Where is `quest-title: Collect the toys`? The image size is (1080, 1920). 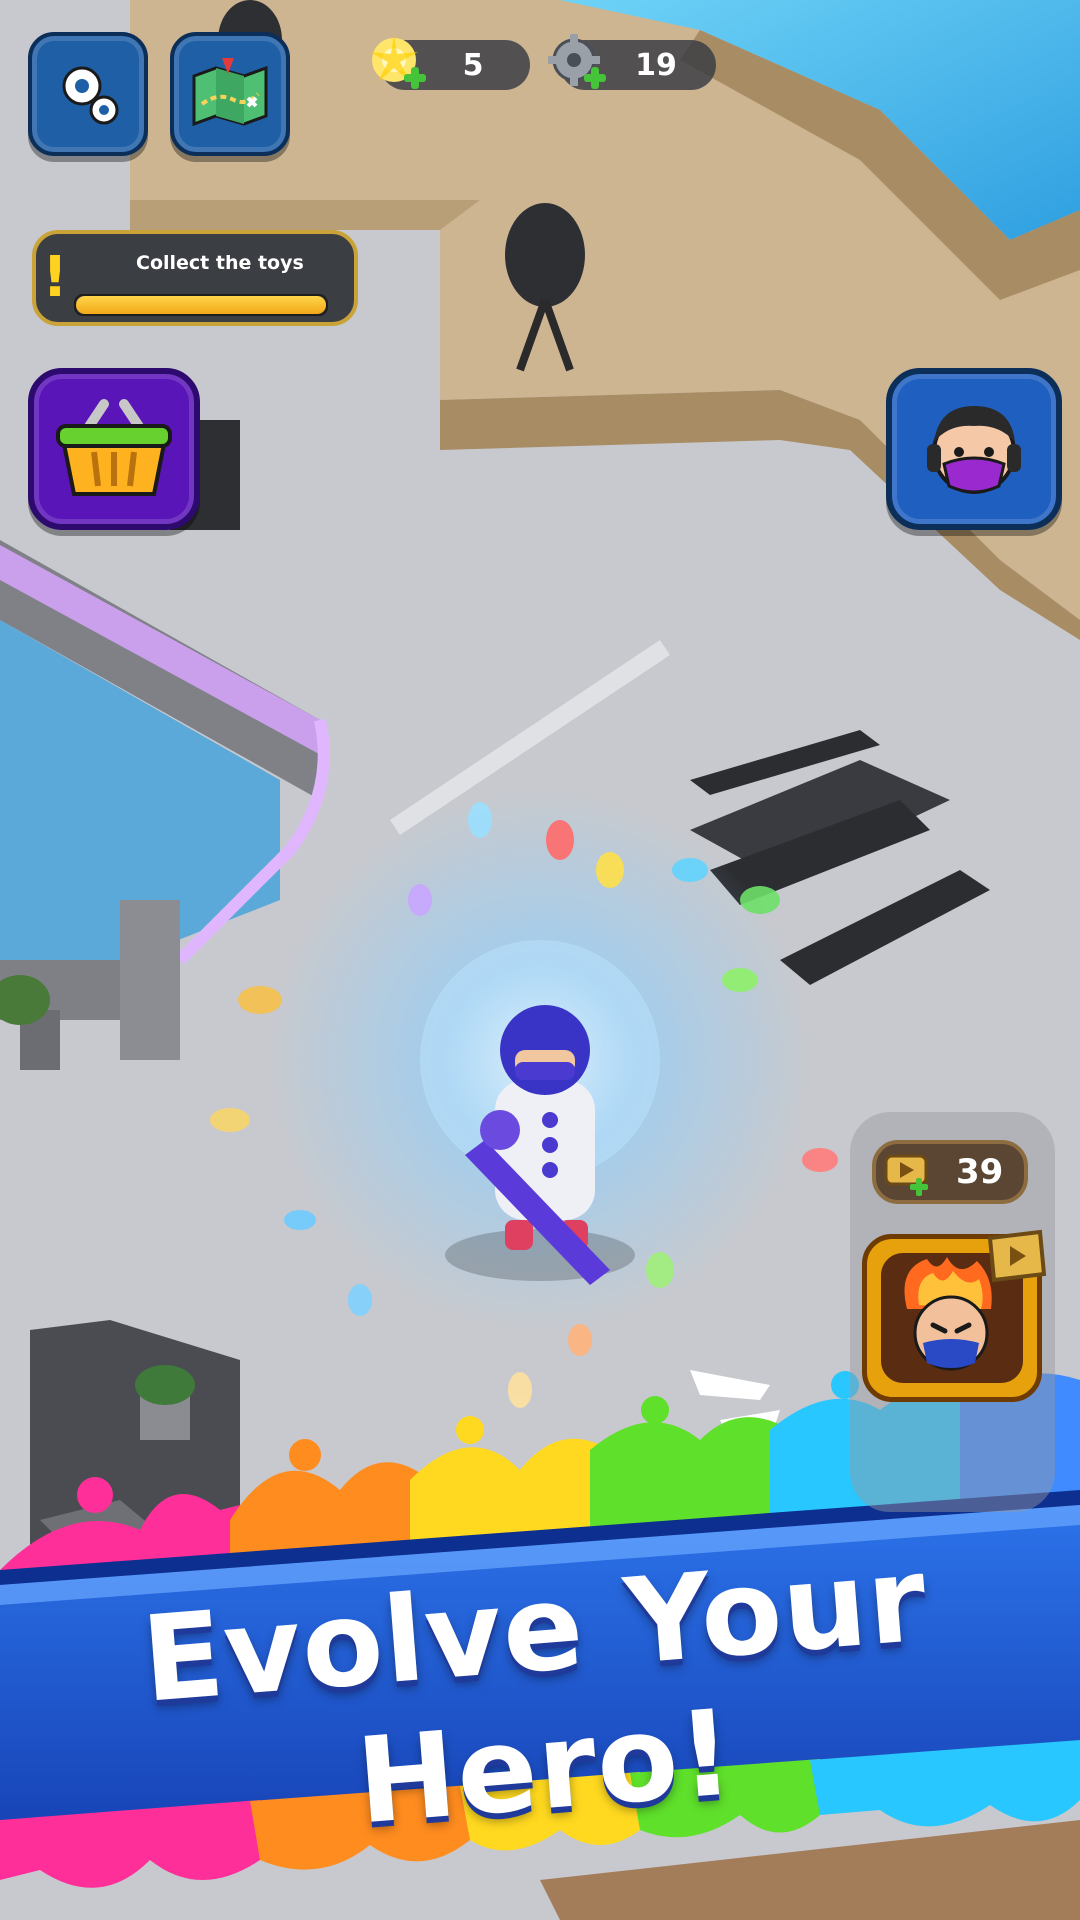 quest-title: Collect the toys is located at coordinates (220, 263).